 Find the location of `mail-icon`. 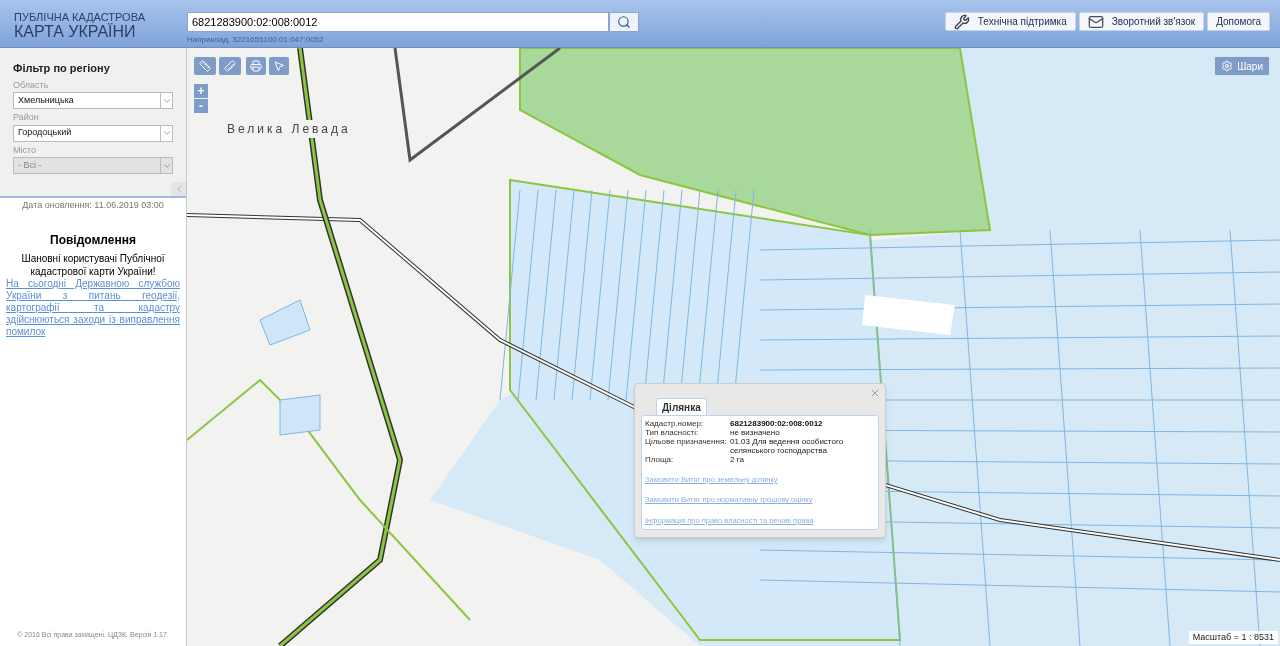

mail-icon is located at coordinates (1095, 21).